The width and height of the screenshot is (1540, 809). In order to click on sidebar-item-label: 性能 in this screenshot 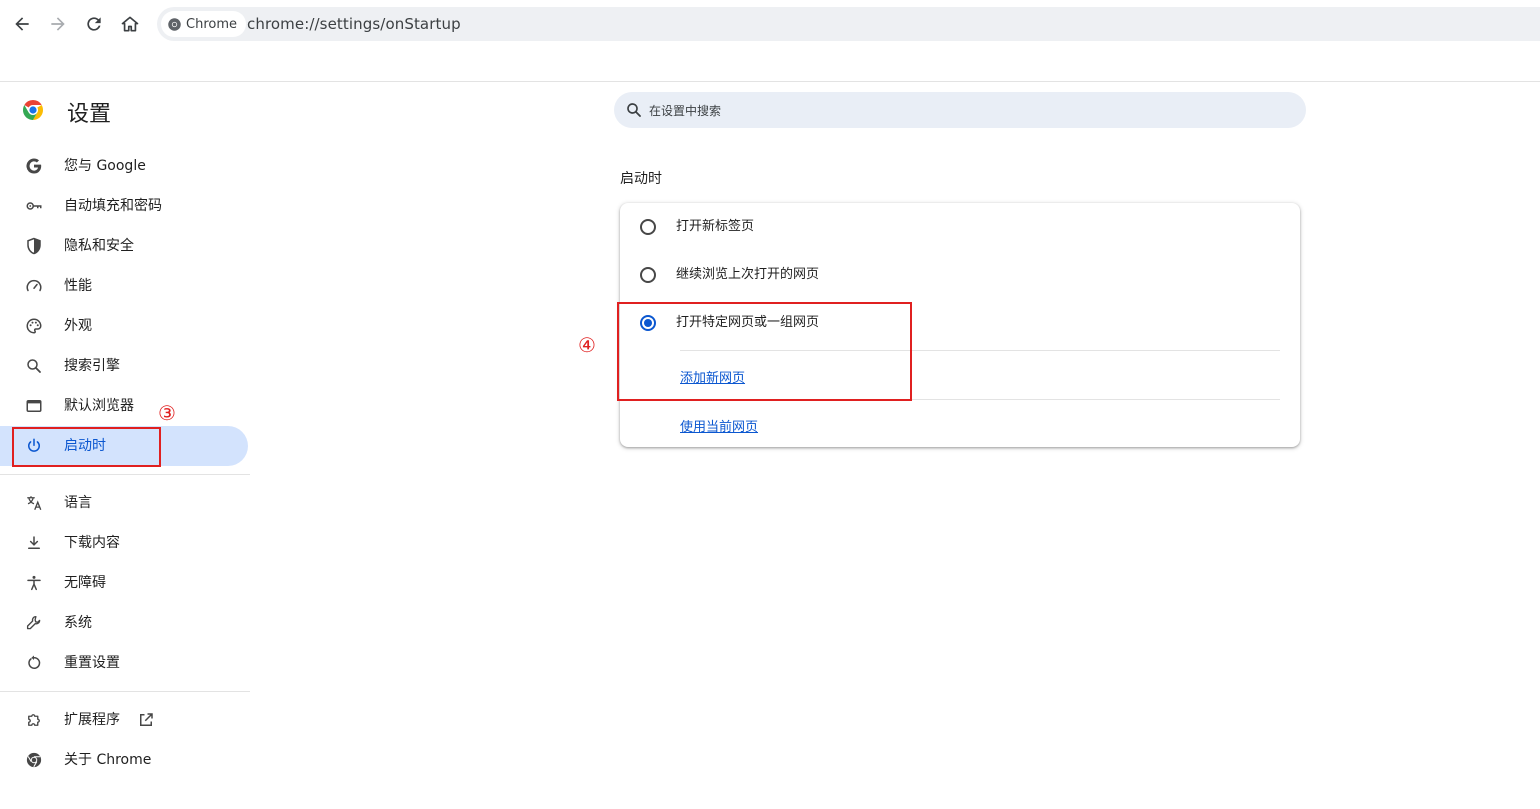, I will do `click(78, 286)`.